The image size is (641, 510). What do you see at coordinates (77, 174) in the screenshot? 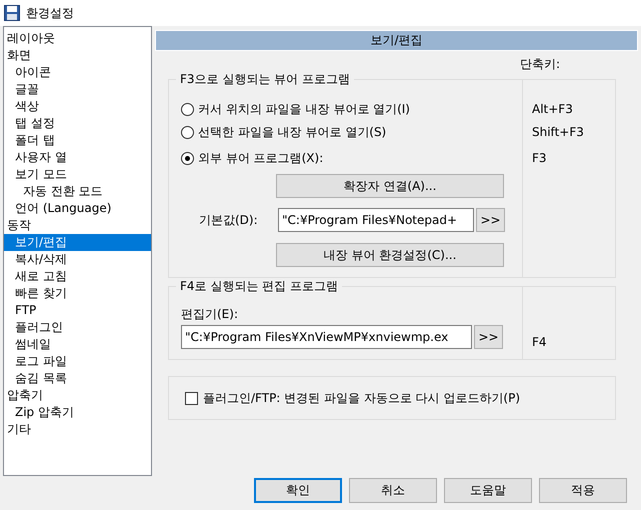
I see `tree-item: 보기 모드` at bounding box center [77, 174].